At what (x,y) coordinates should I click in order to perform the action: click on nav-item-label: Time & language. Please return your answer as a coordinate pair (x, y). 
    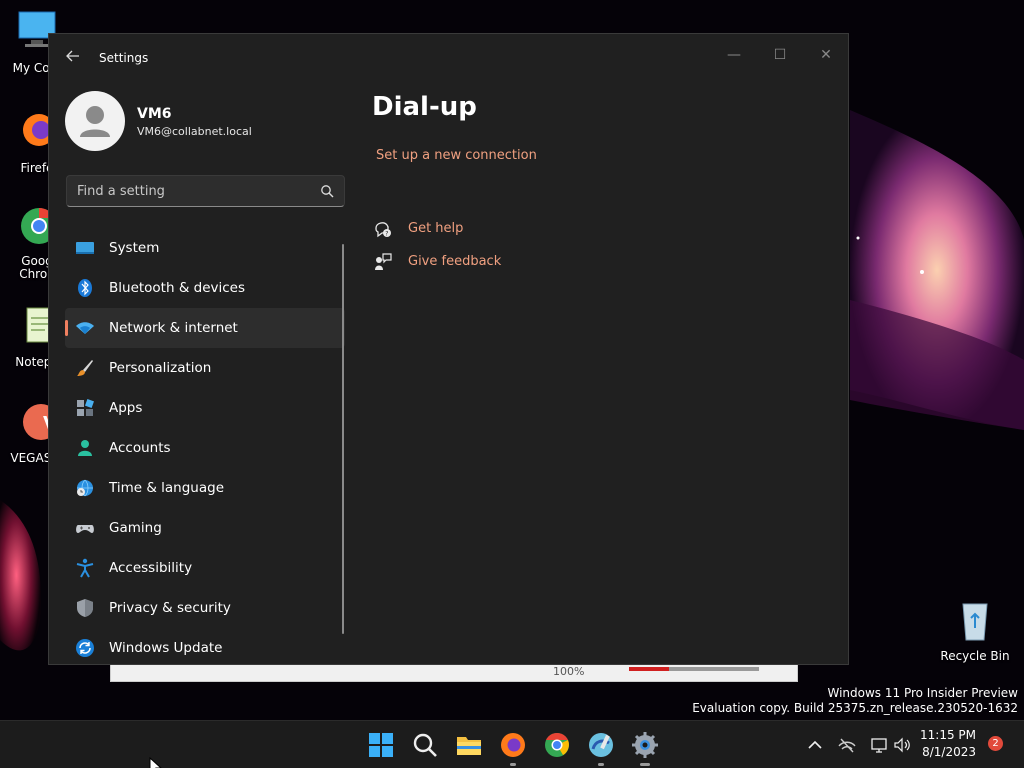
    Looking at the image, I should click on (167, 488).